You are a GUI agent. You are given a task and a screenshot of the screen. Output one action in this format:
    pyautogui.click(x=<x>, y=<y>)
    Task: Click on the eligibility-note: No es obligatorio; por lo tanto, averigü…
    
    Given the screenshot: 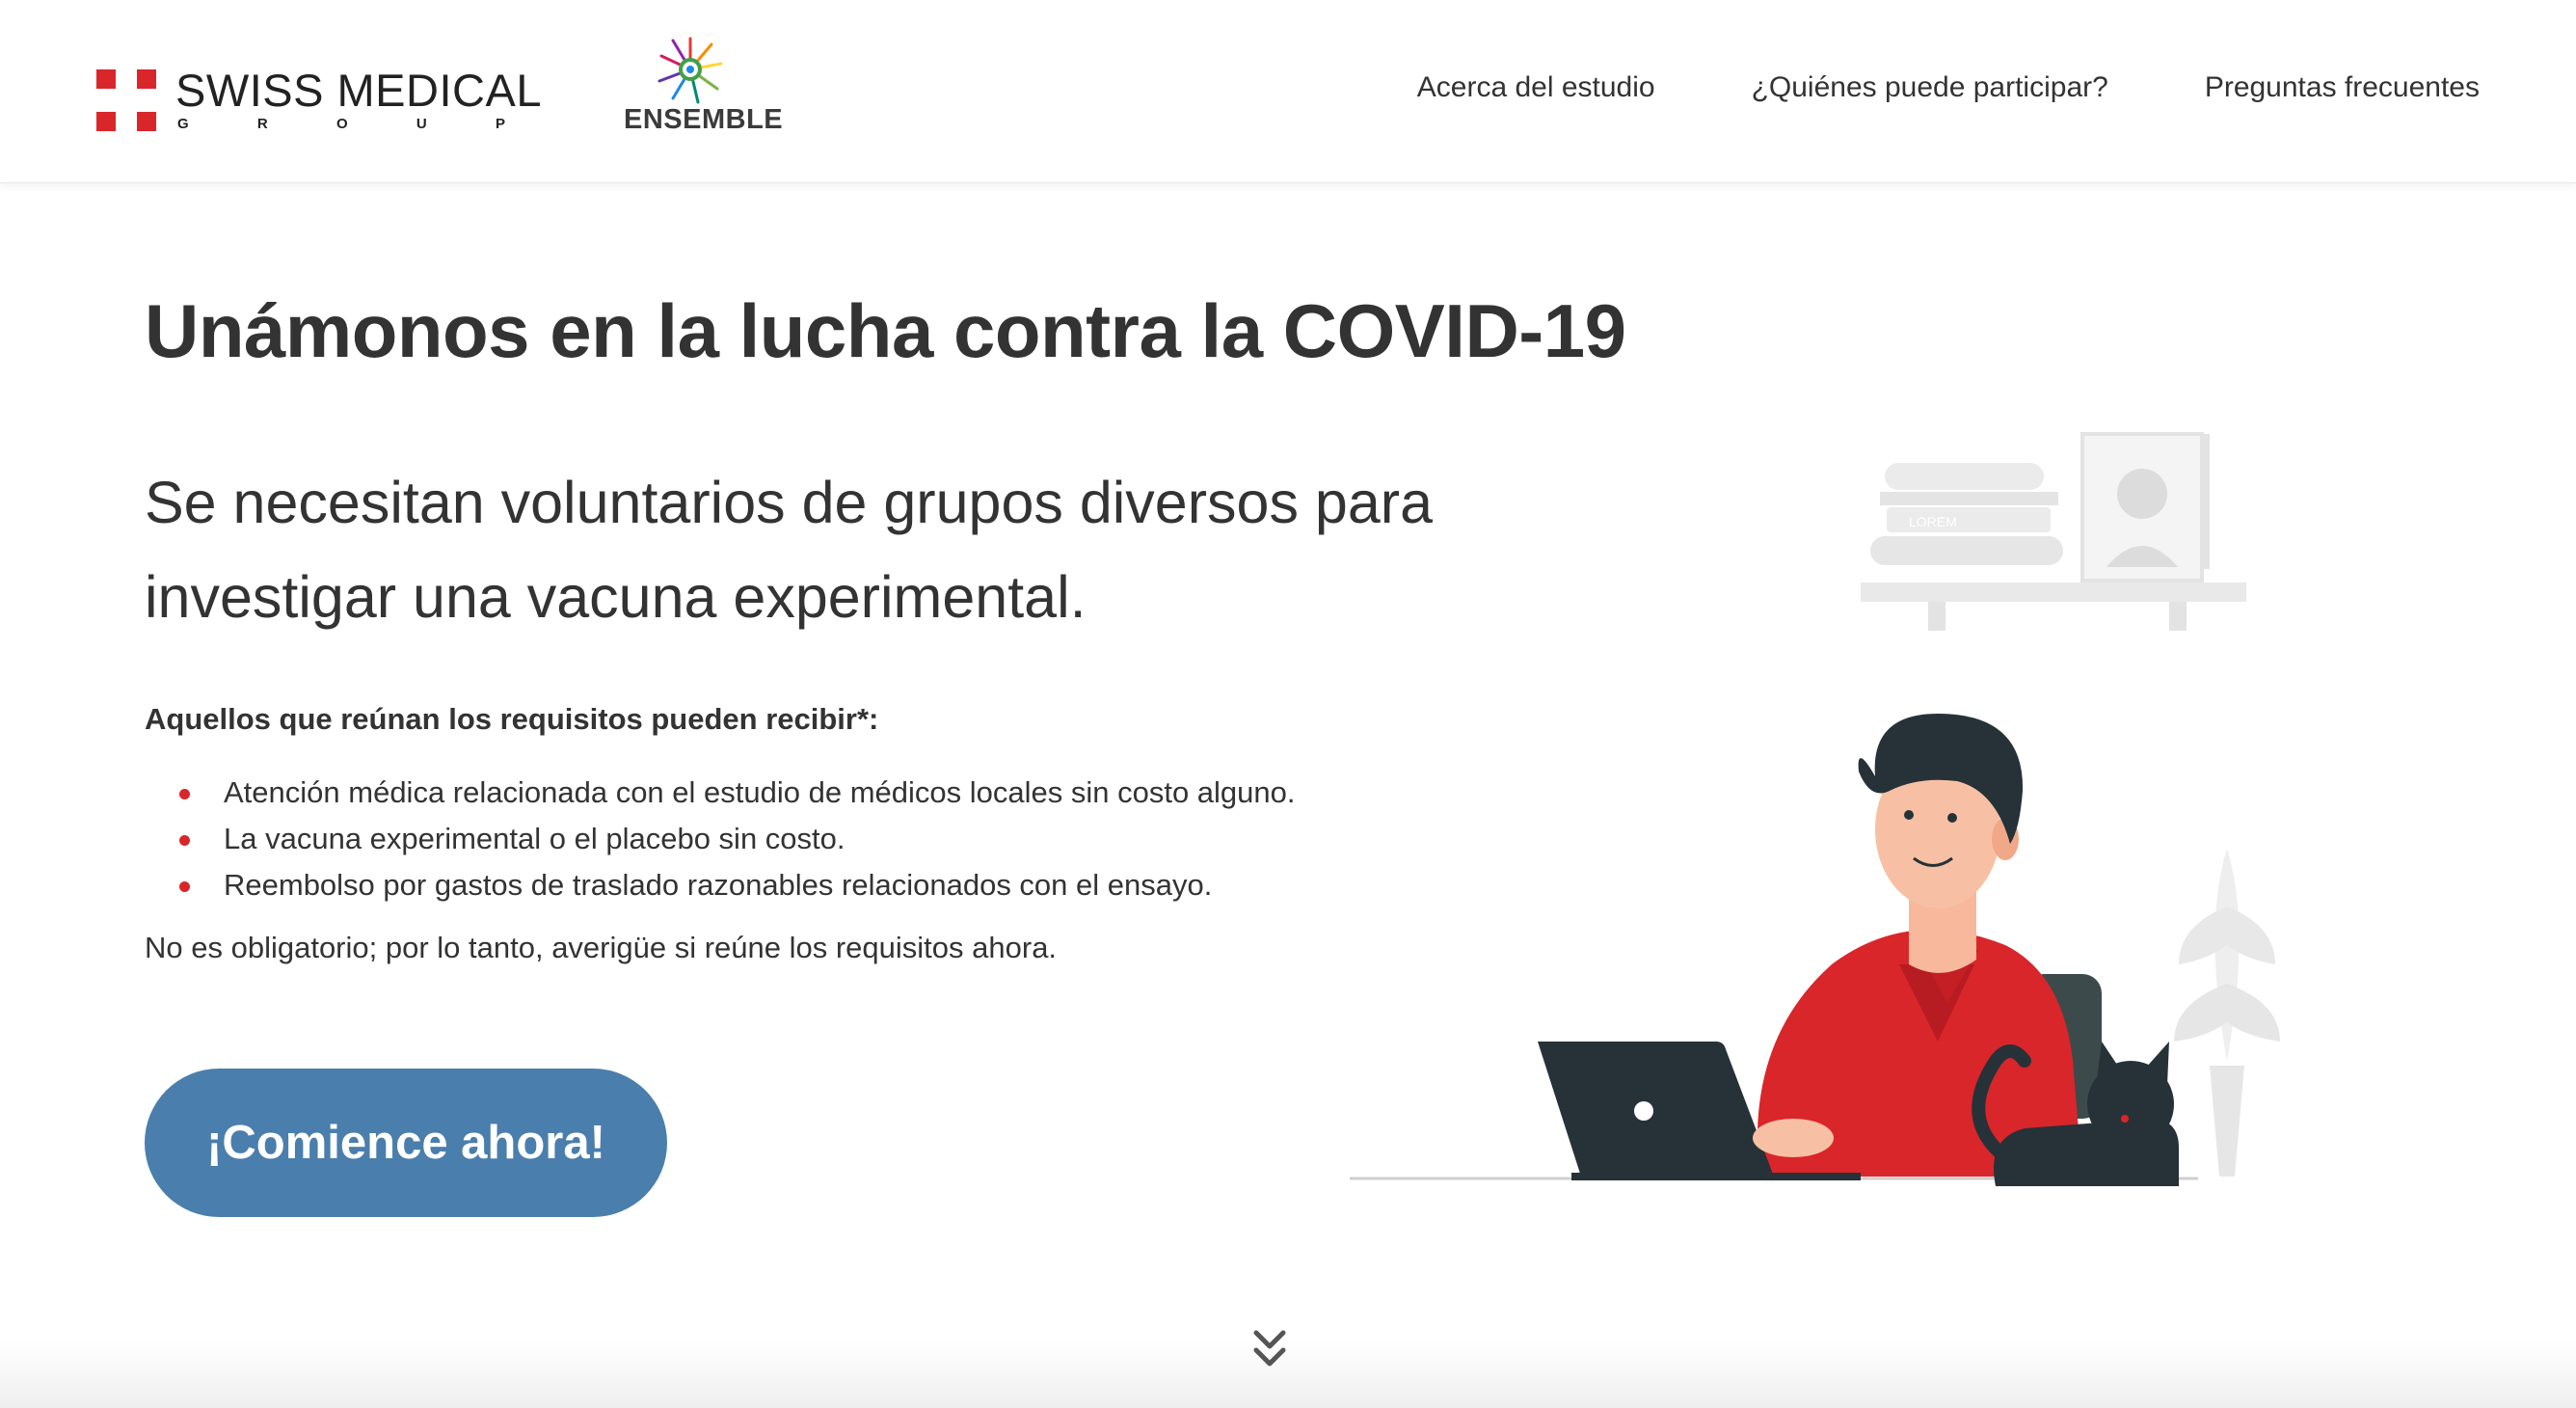 What is the action you would take?
    pyautogui.click(x=602, y=947)
    